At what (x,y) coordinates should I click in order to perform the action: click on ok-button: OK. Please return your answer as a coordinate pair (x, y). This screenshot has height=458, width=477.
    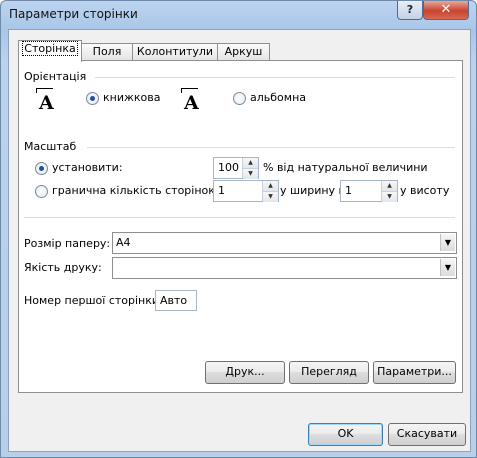
    Looking at the image, I should click on (345, 434).